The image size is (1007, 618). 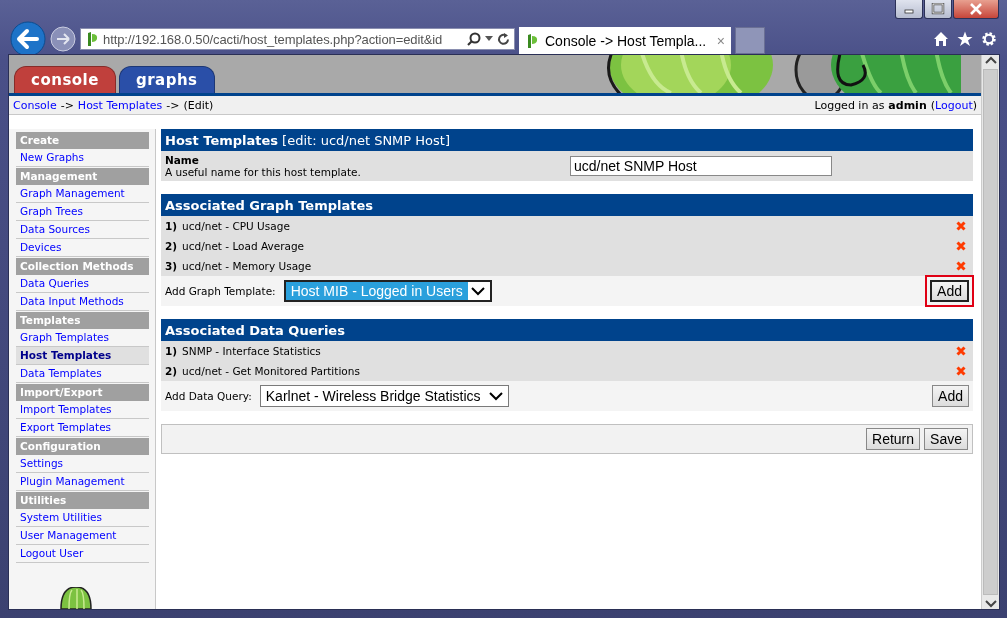 I want to click on name-field: ucd/net SNMP Host, so click(x=701, y=166).